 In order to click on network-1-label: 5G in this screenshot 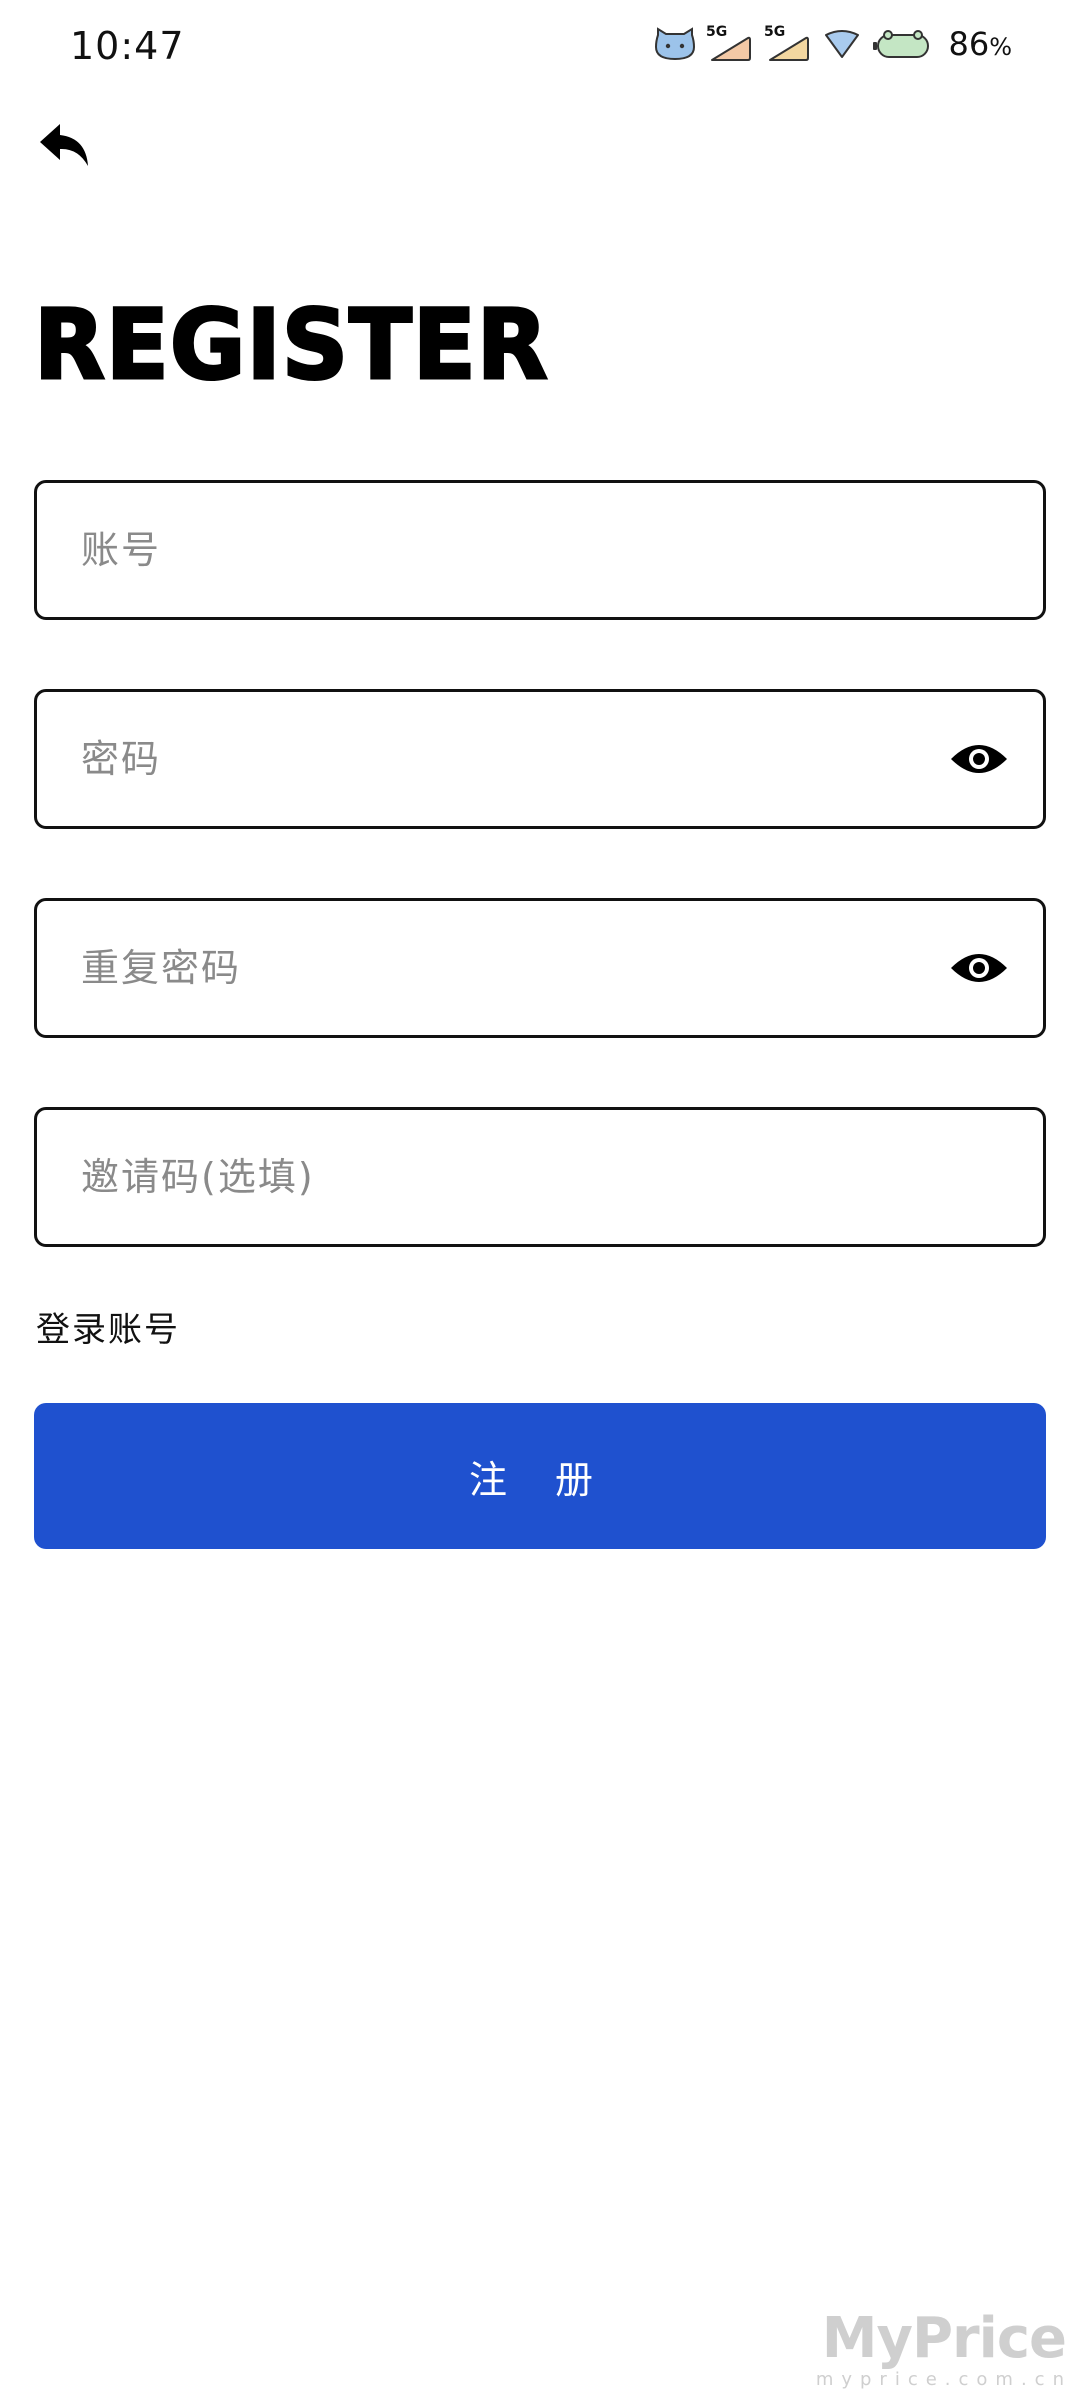, I will do `click(716, 32)`.